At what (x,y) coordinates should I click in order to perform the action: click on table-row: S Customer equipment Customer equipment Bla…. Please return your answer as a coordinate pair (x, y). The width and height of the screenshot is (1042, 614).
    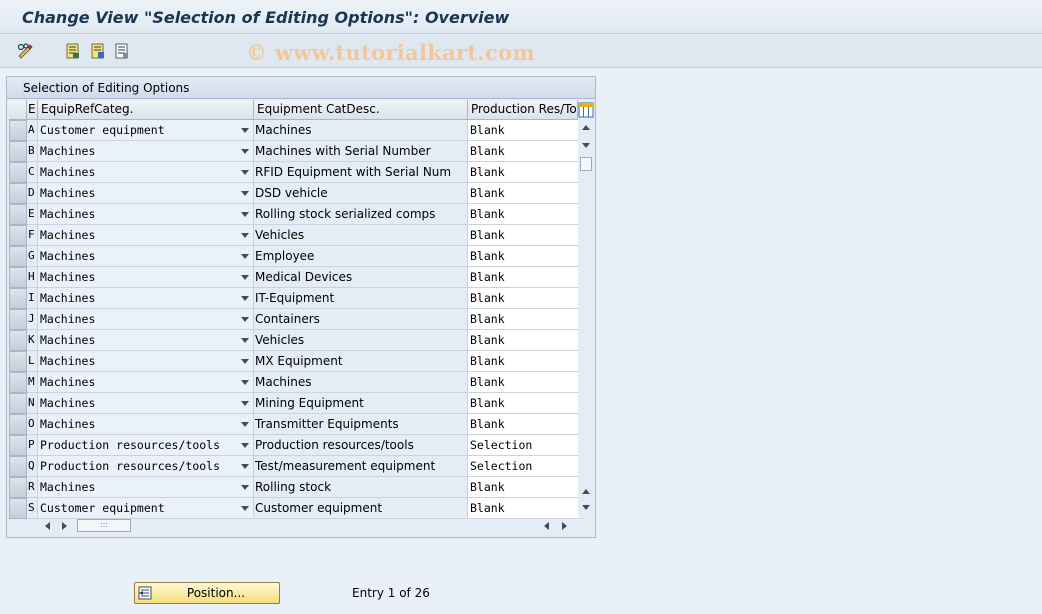
    Looking at the image, I should click on (295, 508).